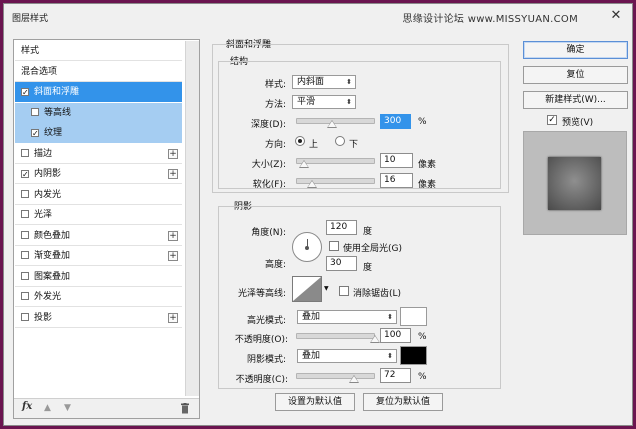 This screenshot has width=636, height=429. What do you see at coordinates (98, 256) in the screenshot?
I see `style-list-item: 渐变叠加 +` at bounding box center [98, 256].